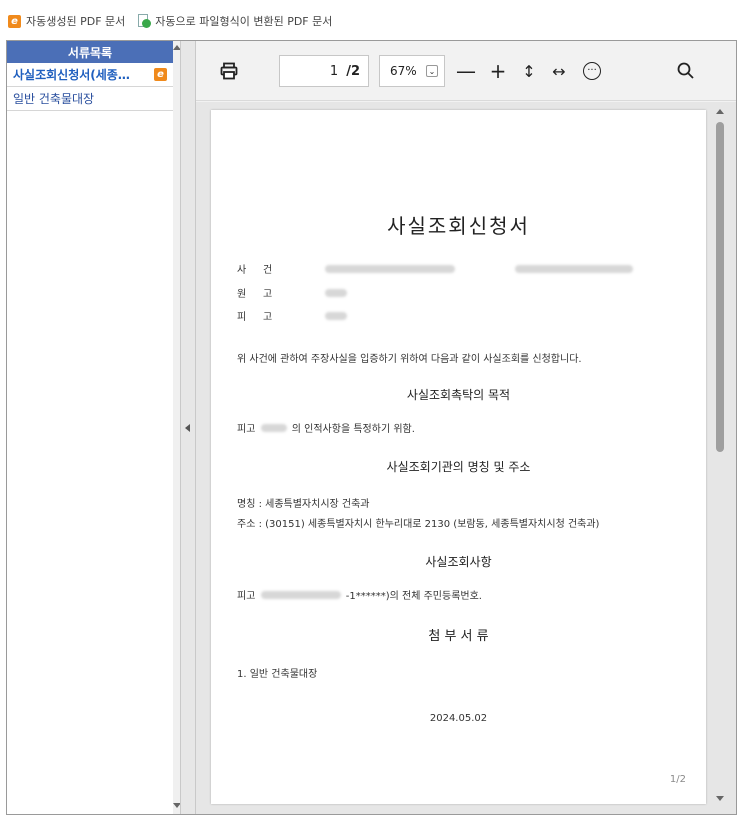 This screenshot has height=821, width=743. Describe the element at coordinates (686, 71) in the screenshot. I see `search-icon` at that location.